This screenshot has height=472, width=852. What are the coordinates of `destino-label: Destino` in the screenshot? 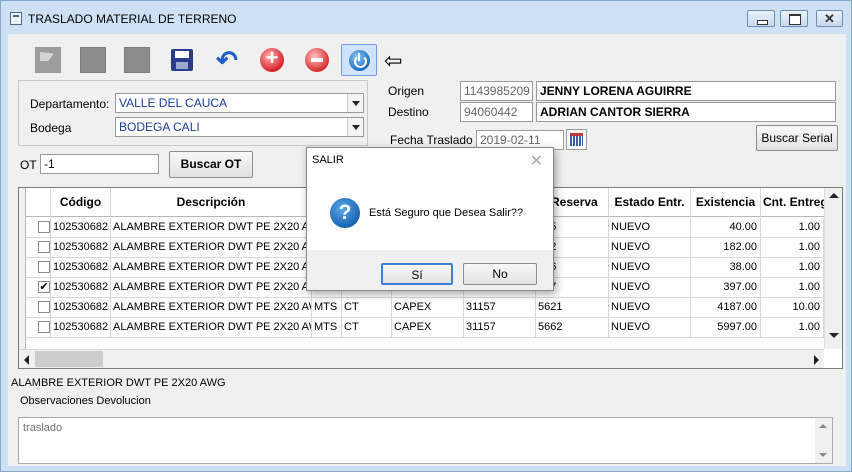 It's located at (408, 112).